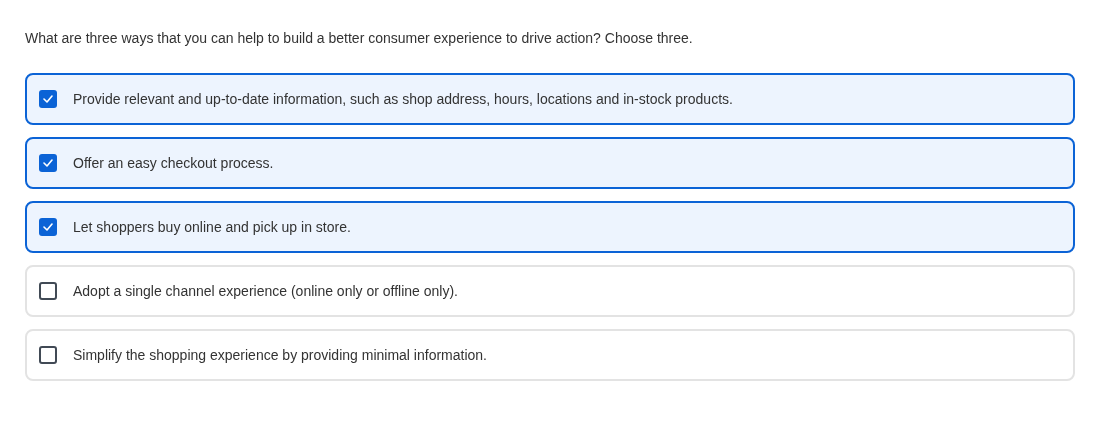  I want to click on answer-option: Adopt a single channel experience (online only or offline only)., so click(550, 291).